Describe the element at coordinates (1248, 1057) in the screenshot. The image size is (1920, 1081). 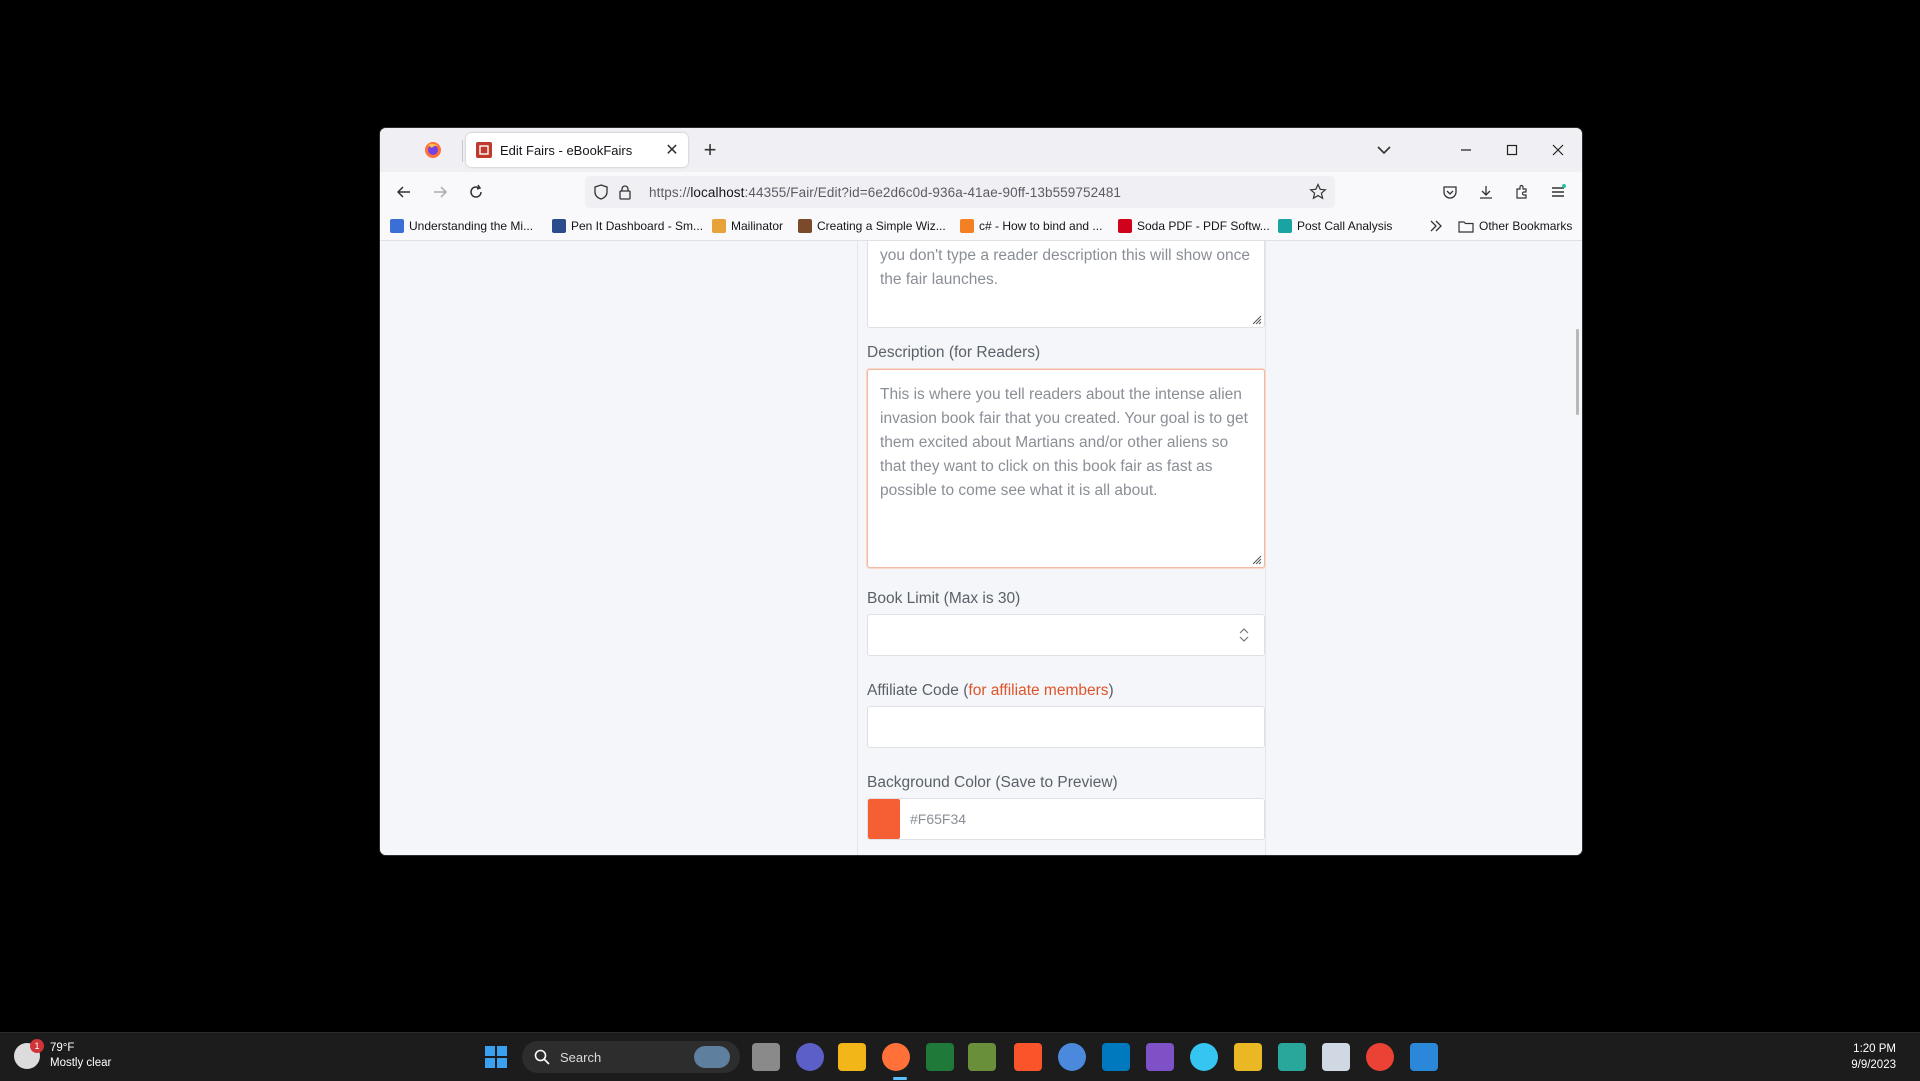
I see `sticky-notes-icon` at that location.